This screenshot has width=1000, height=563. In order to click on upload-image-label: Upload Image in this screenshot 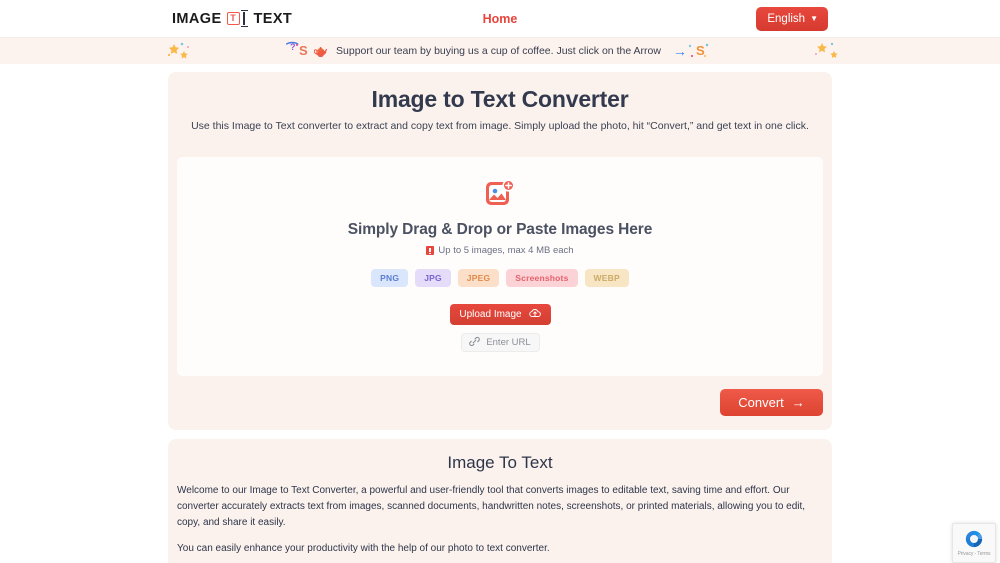, I will do `click(490, 314)`.